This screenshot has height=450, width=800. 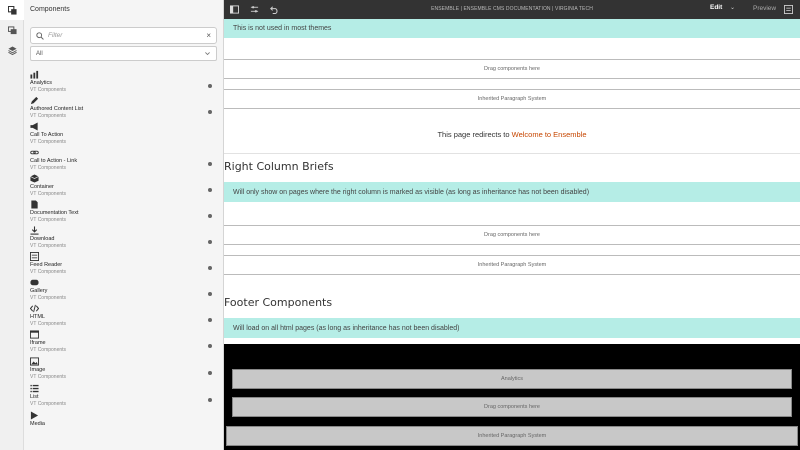 I want to click on components-icon, so click(x=12, y=10).